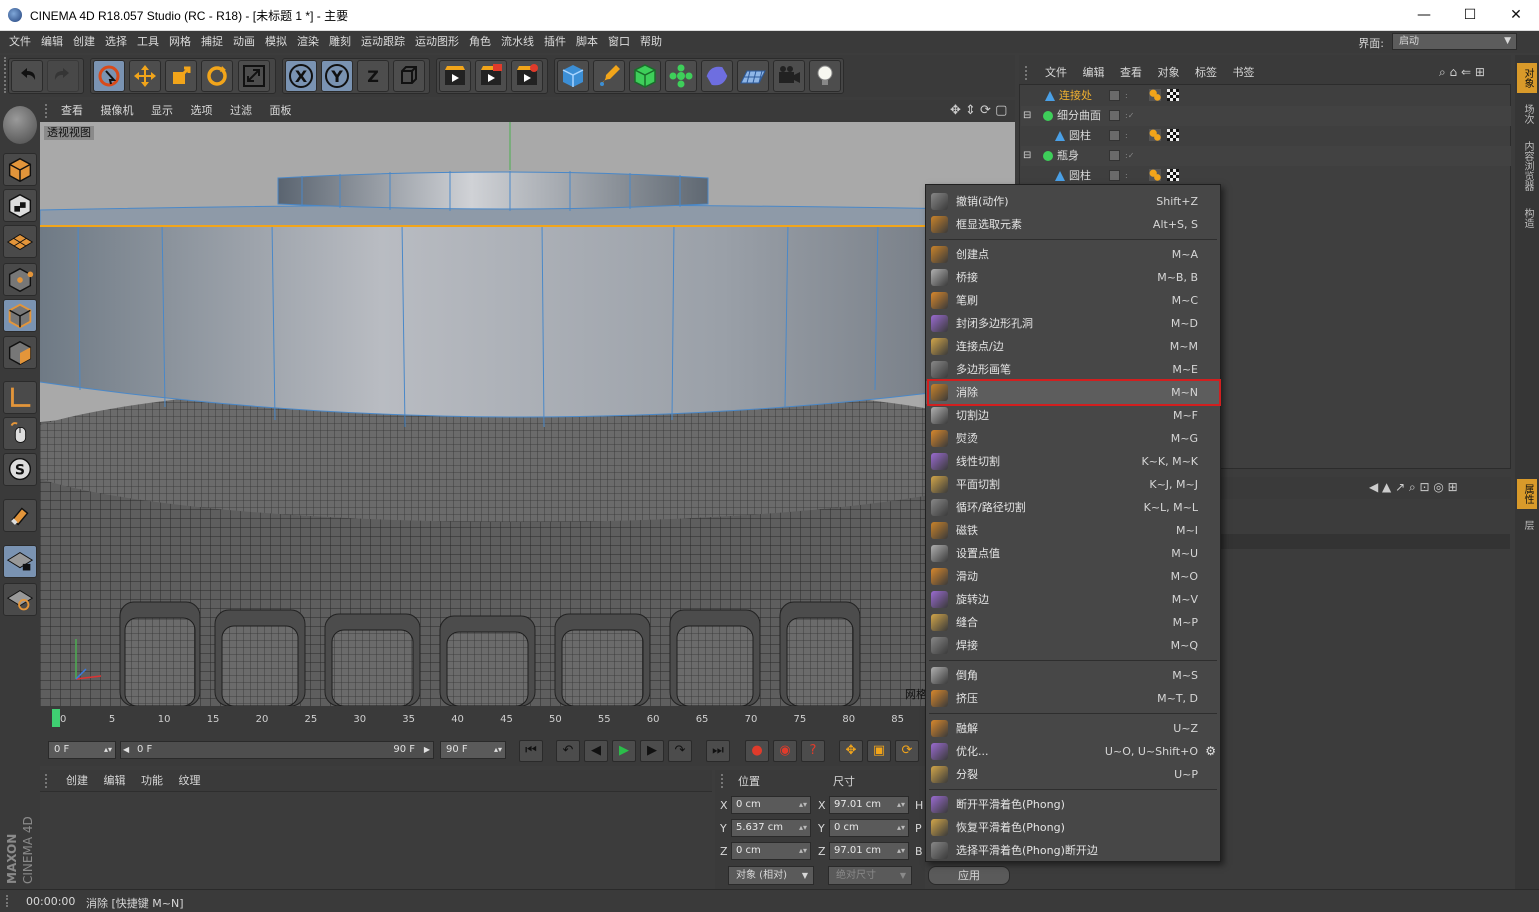 This screenshot has width=1539, height=912. What do you see at coordinates (244, 42) in the screenshot?
I see `menu-item-7: 动画` at bounding box center [244, 42].